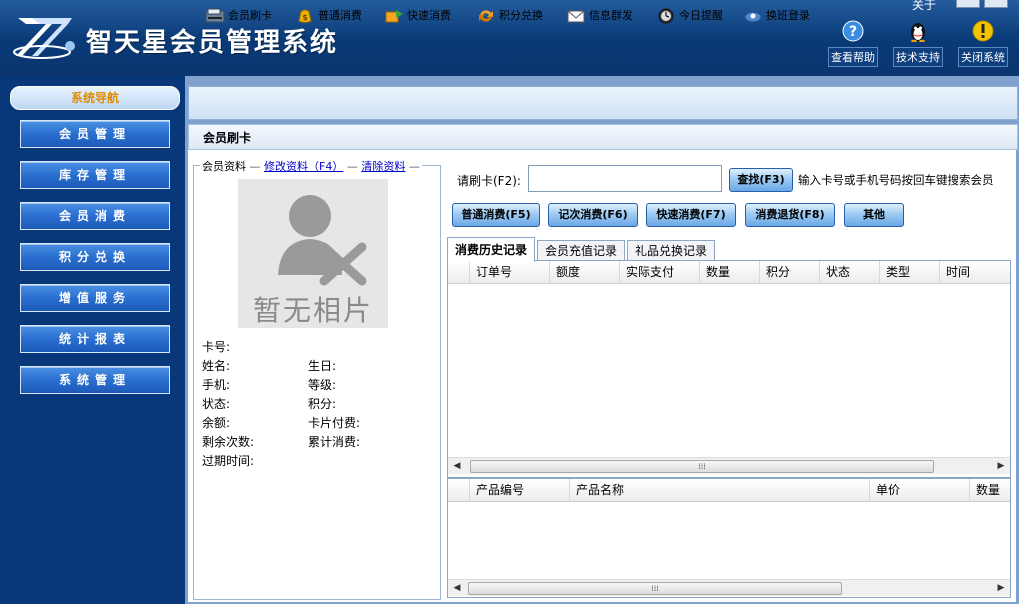  What do you see at coordinates (761, 180) in the screenshot?
I see `find-button: 查找(F3)` at bounding box center [761, 180].